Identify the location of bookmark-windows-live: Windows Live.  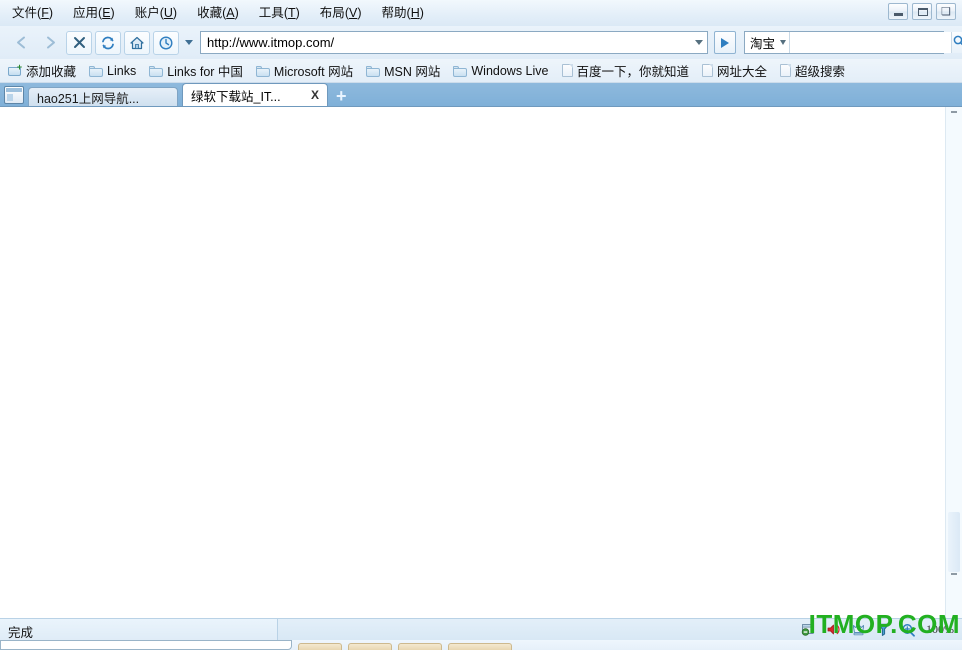
(501, 70).